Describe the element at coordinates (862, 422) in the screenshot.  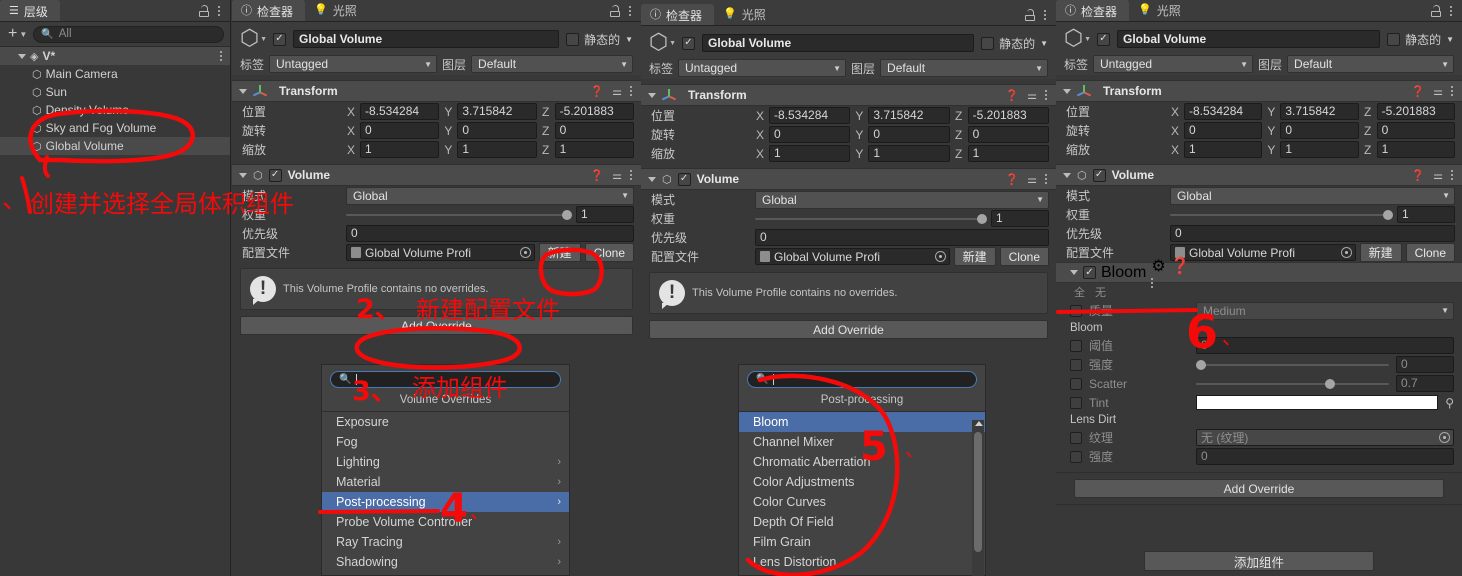
I see `menu-item-bloom: Bloom` at that location.